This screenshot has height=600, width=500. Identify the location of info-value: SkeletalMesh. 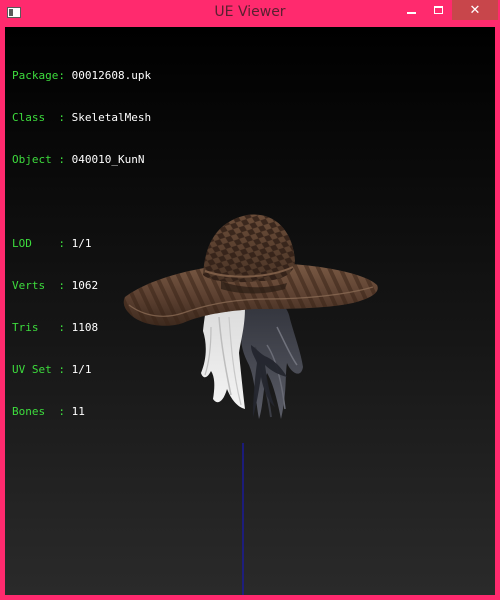
(111, 117).